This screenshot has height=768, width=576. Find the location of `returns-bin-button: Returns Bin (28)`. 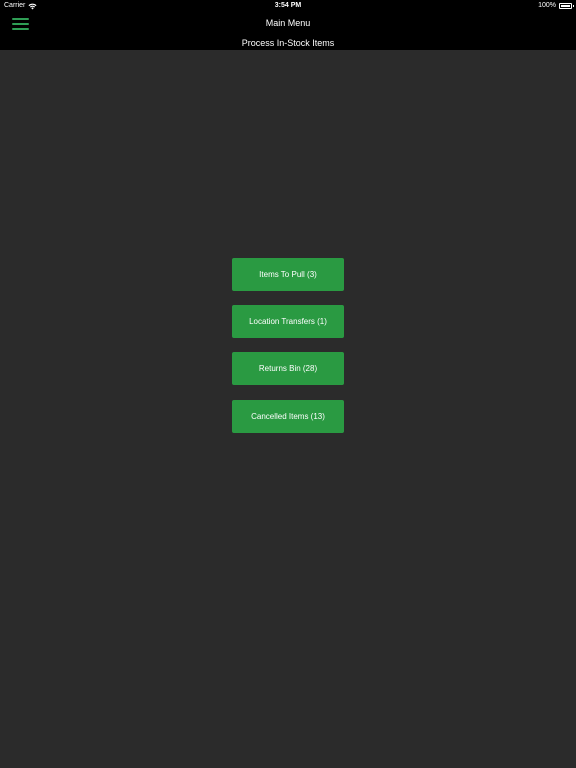

returns-bin-button: Returns Bin (28) is located at coordinates (288, 368).